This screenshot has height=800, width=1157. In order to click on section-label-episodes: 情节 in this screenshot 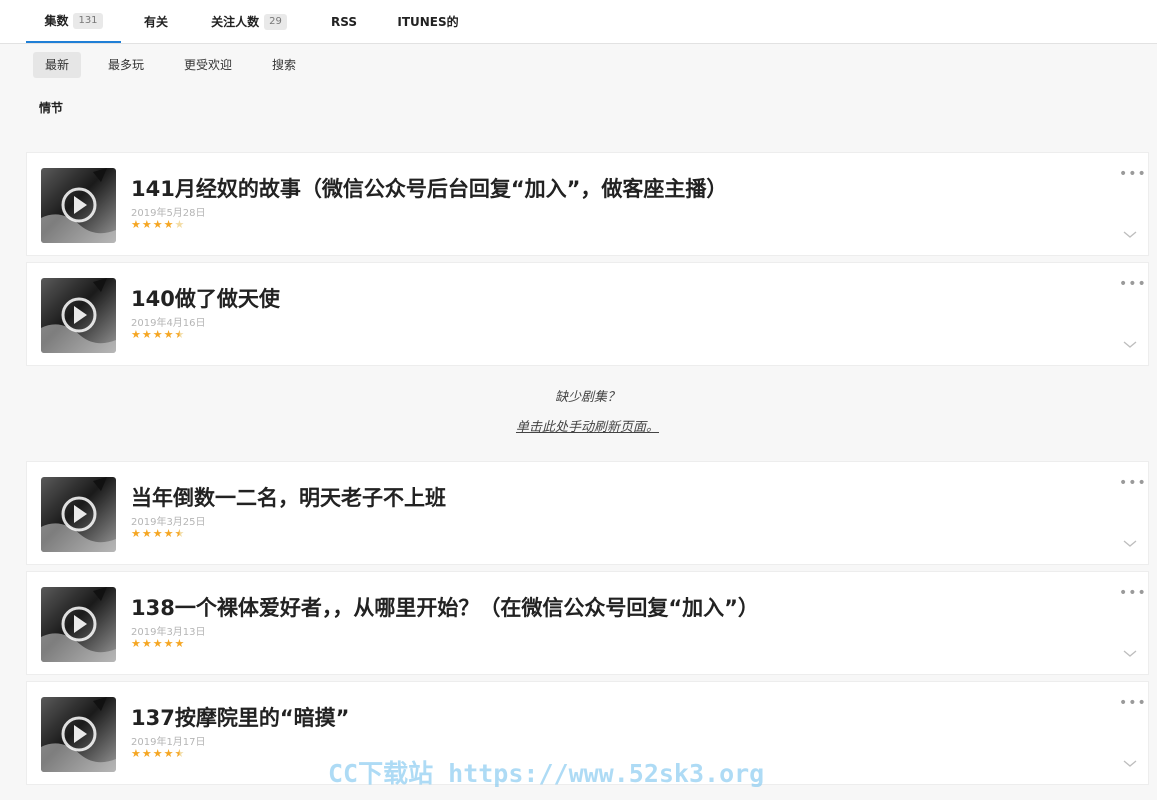, I will do `click(51, 108)`.